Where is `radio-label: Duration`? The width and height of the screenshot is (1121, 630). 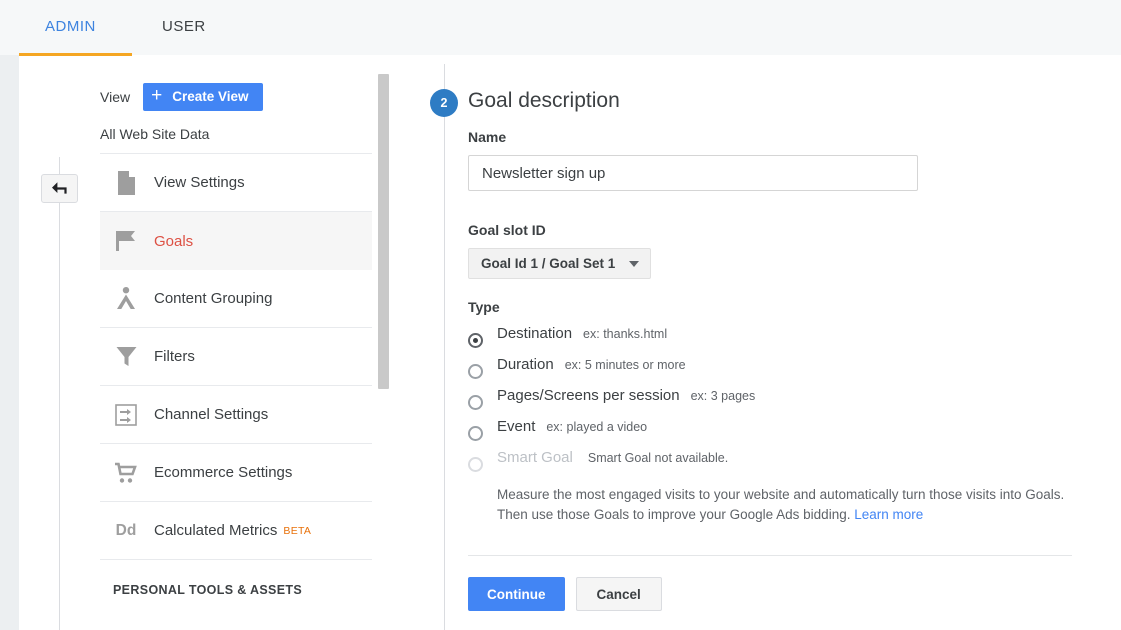 radio-label: Duration is located at coordinates (525, 364).